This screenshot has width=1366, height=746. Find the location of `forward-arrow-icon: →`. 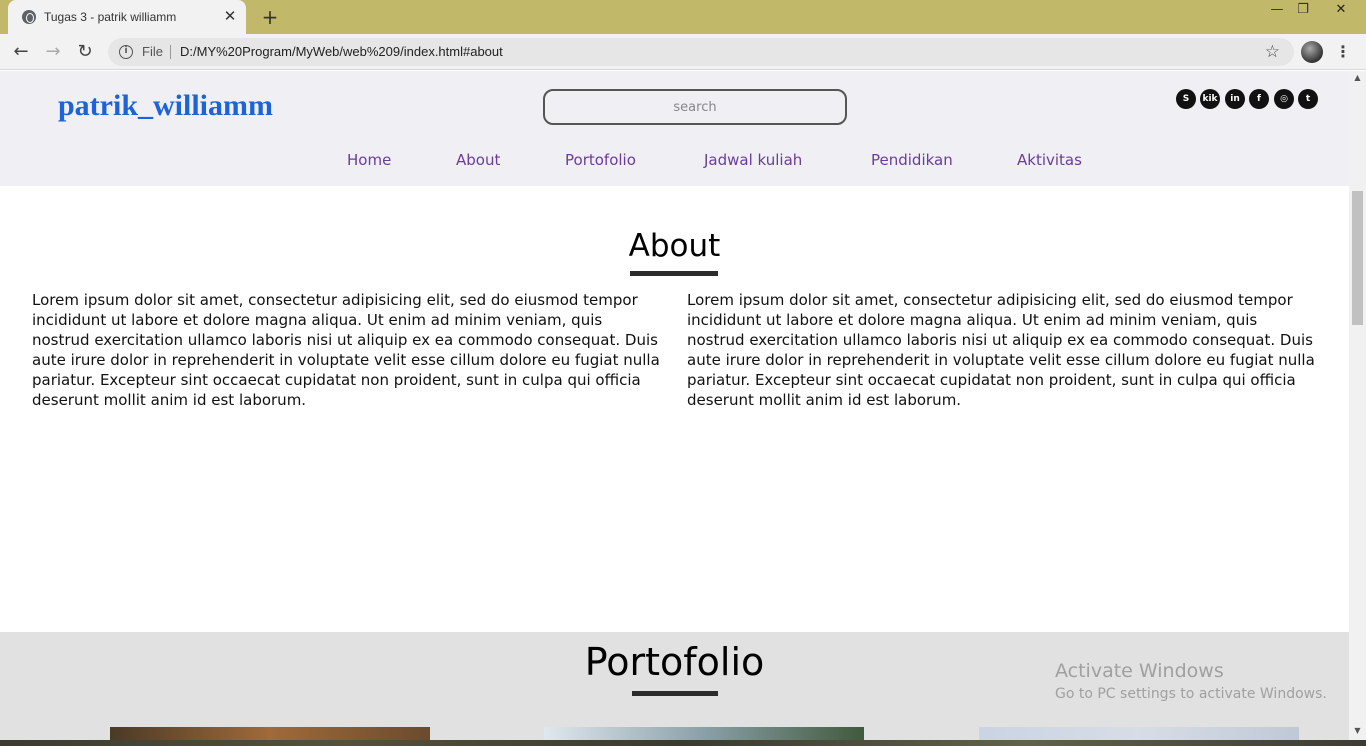

forward-arrow-icon: → is located at coordinates (53, 52).